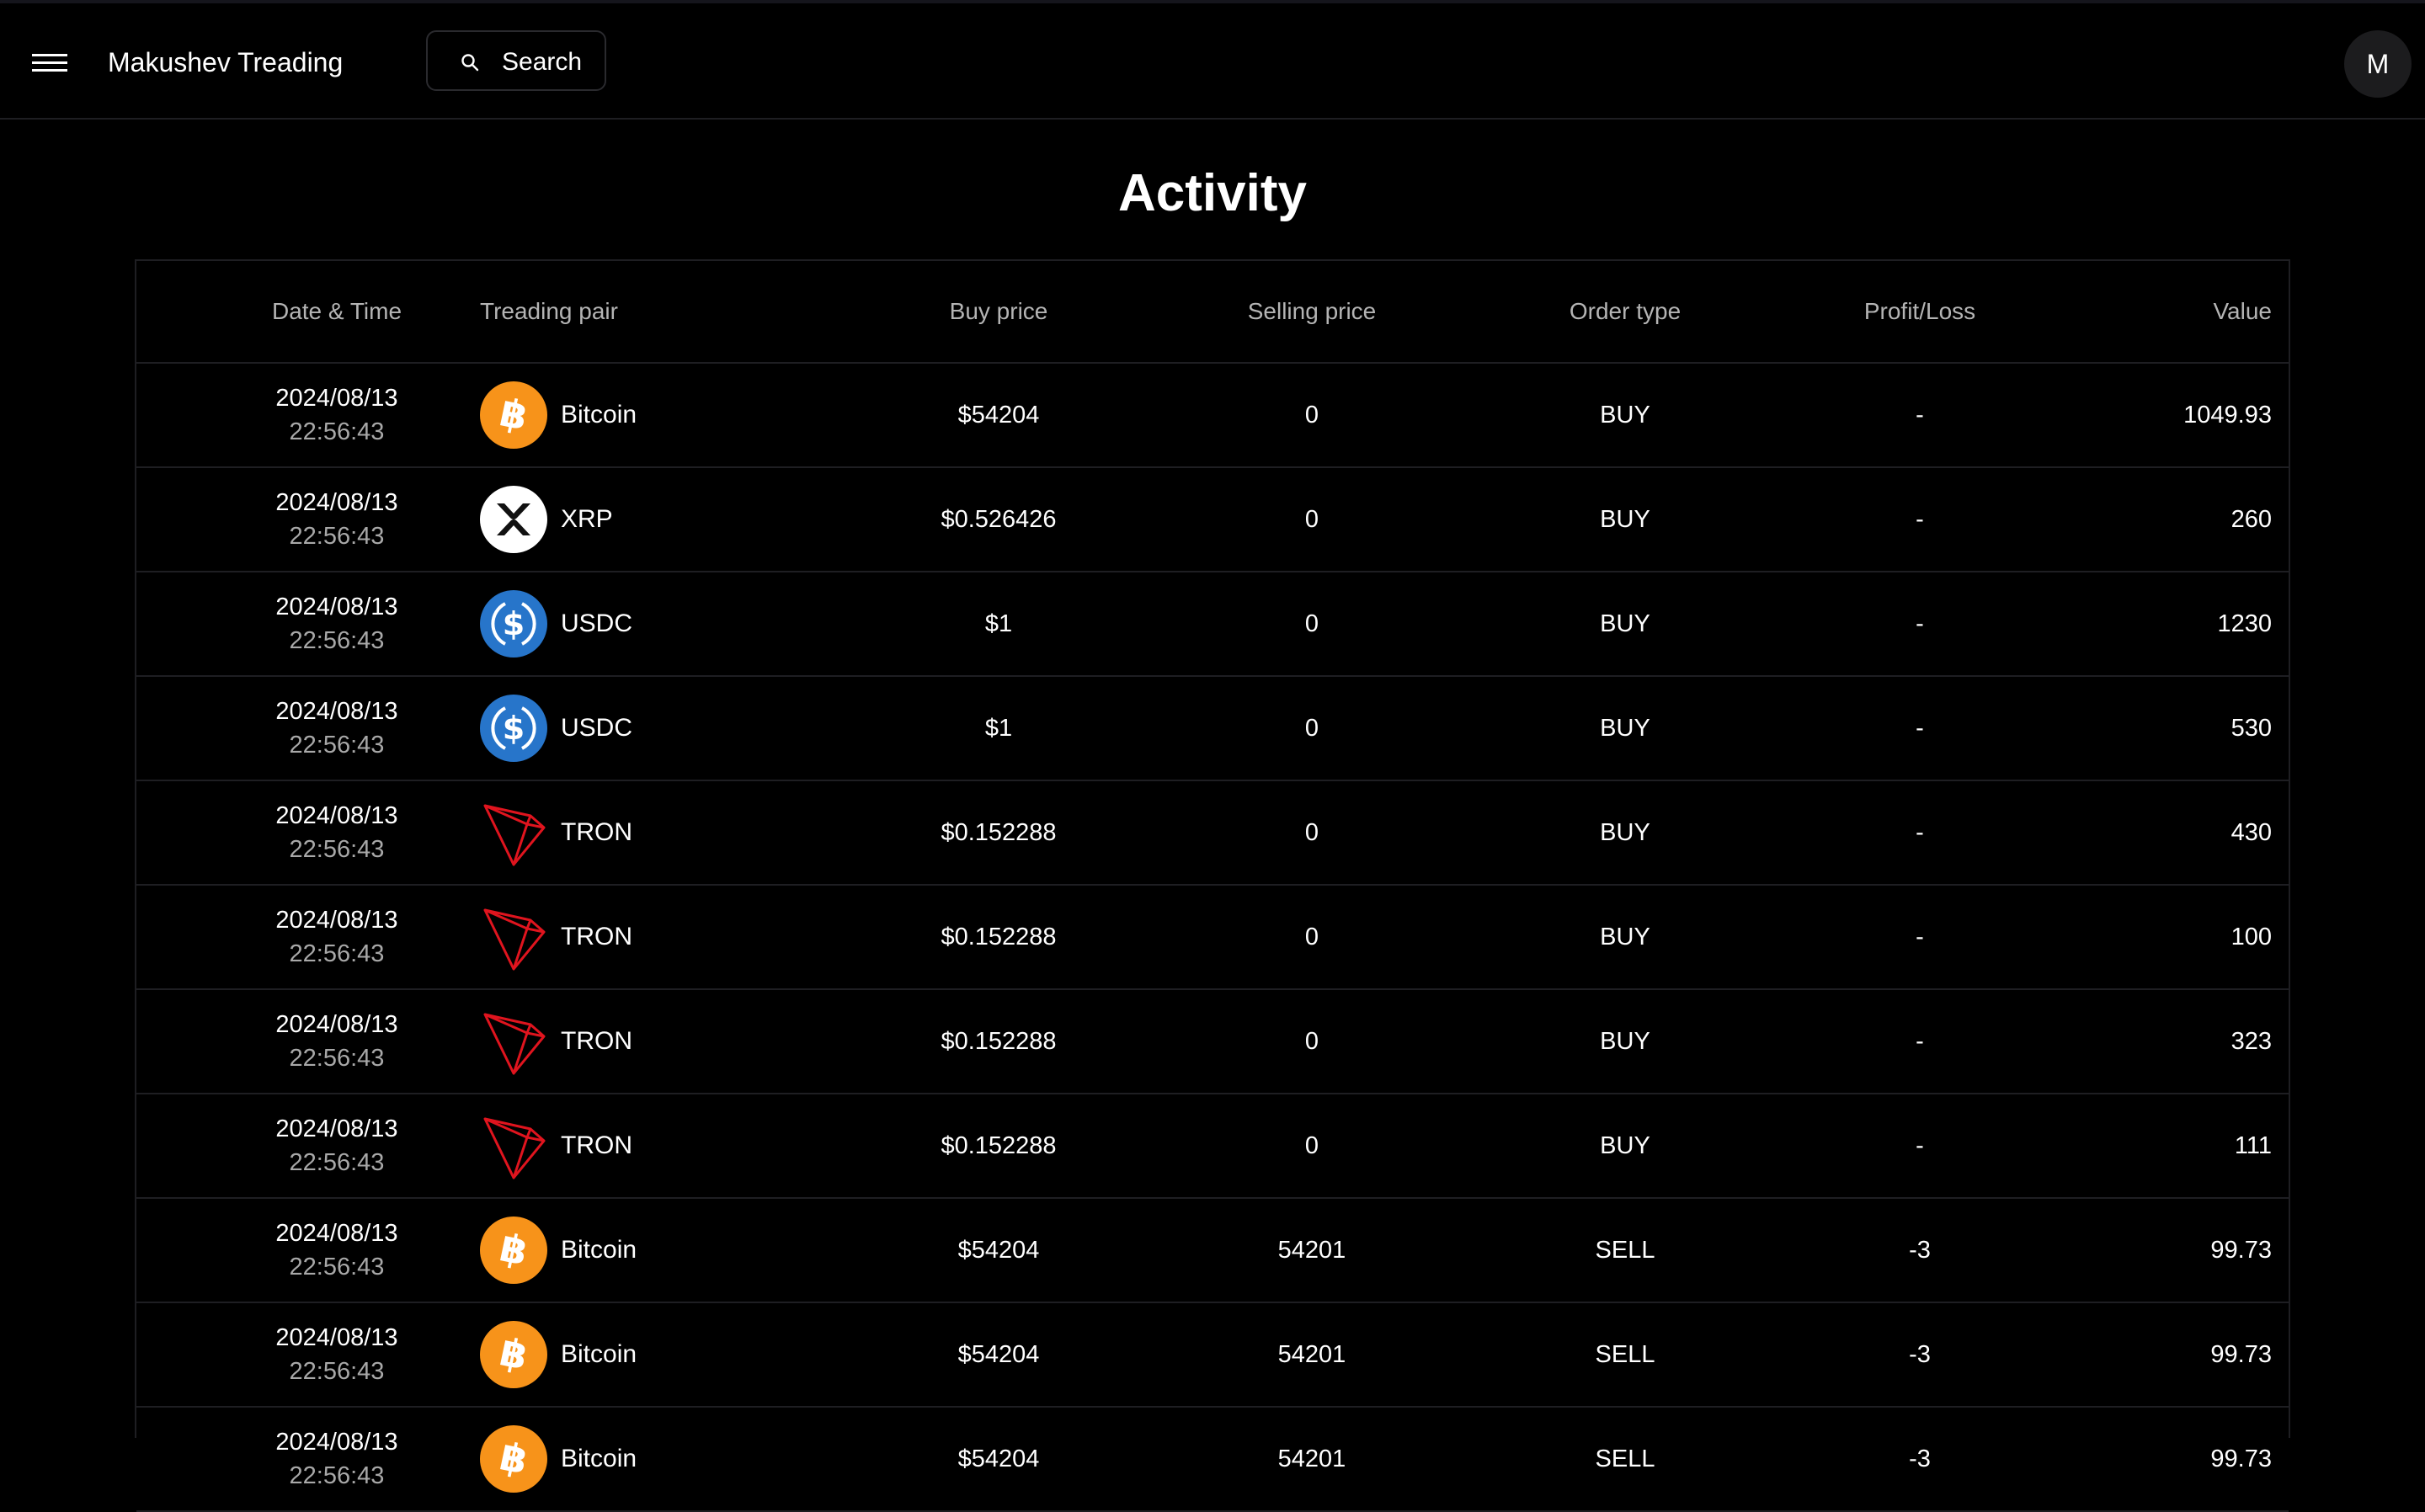  Describe the element at coordinates (2251, 832) in the screenshot. I see `value-cell: 430` at that location.